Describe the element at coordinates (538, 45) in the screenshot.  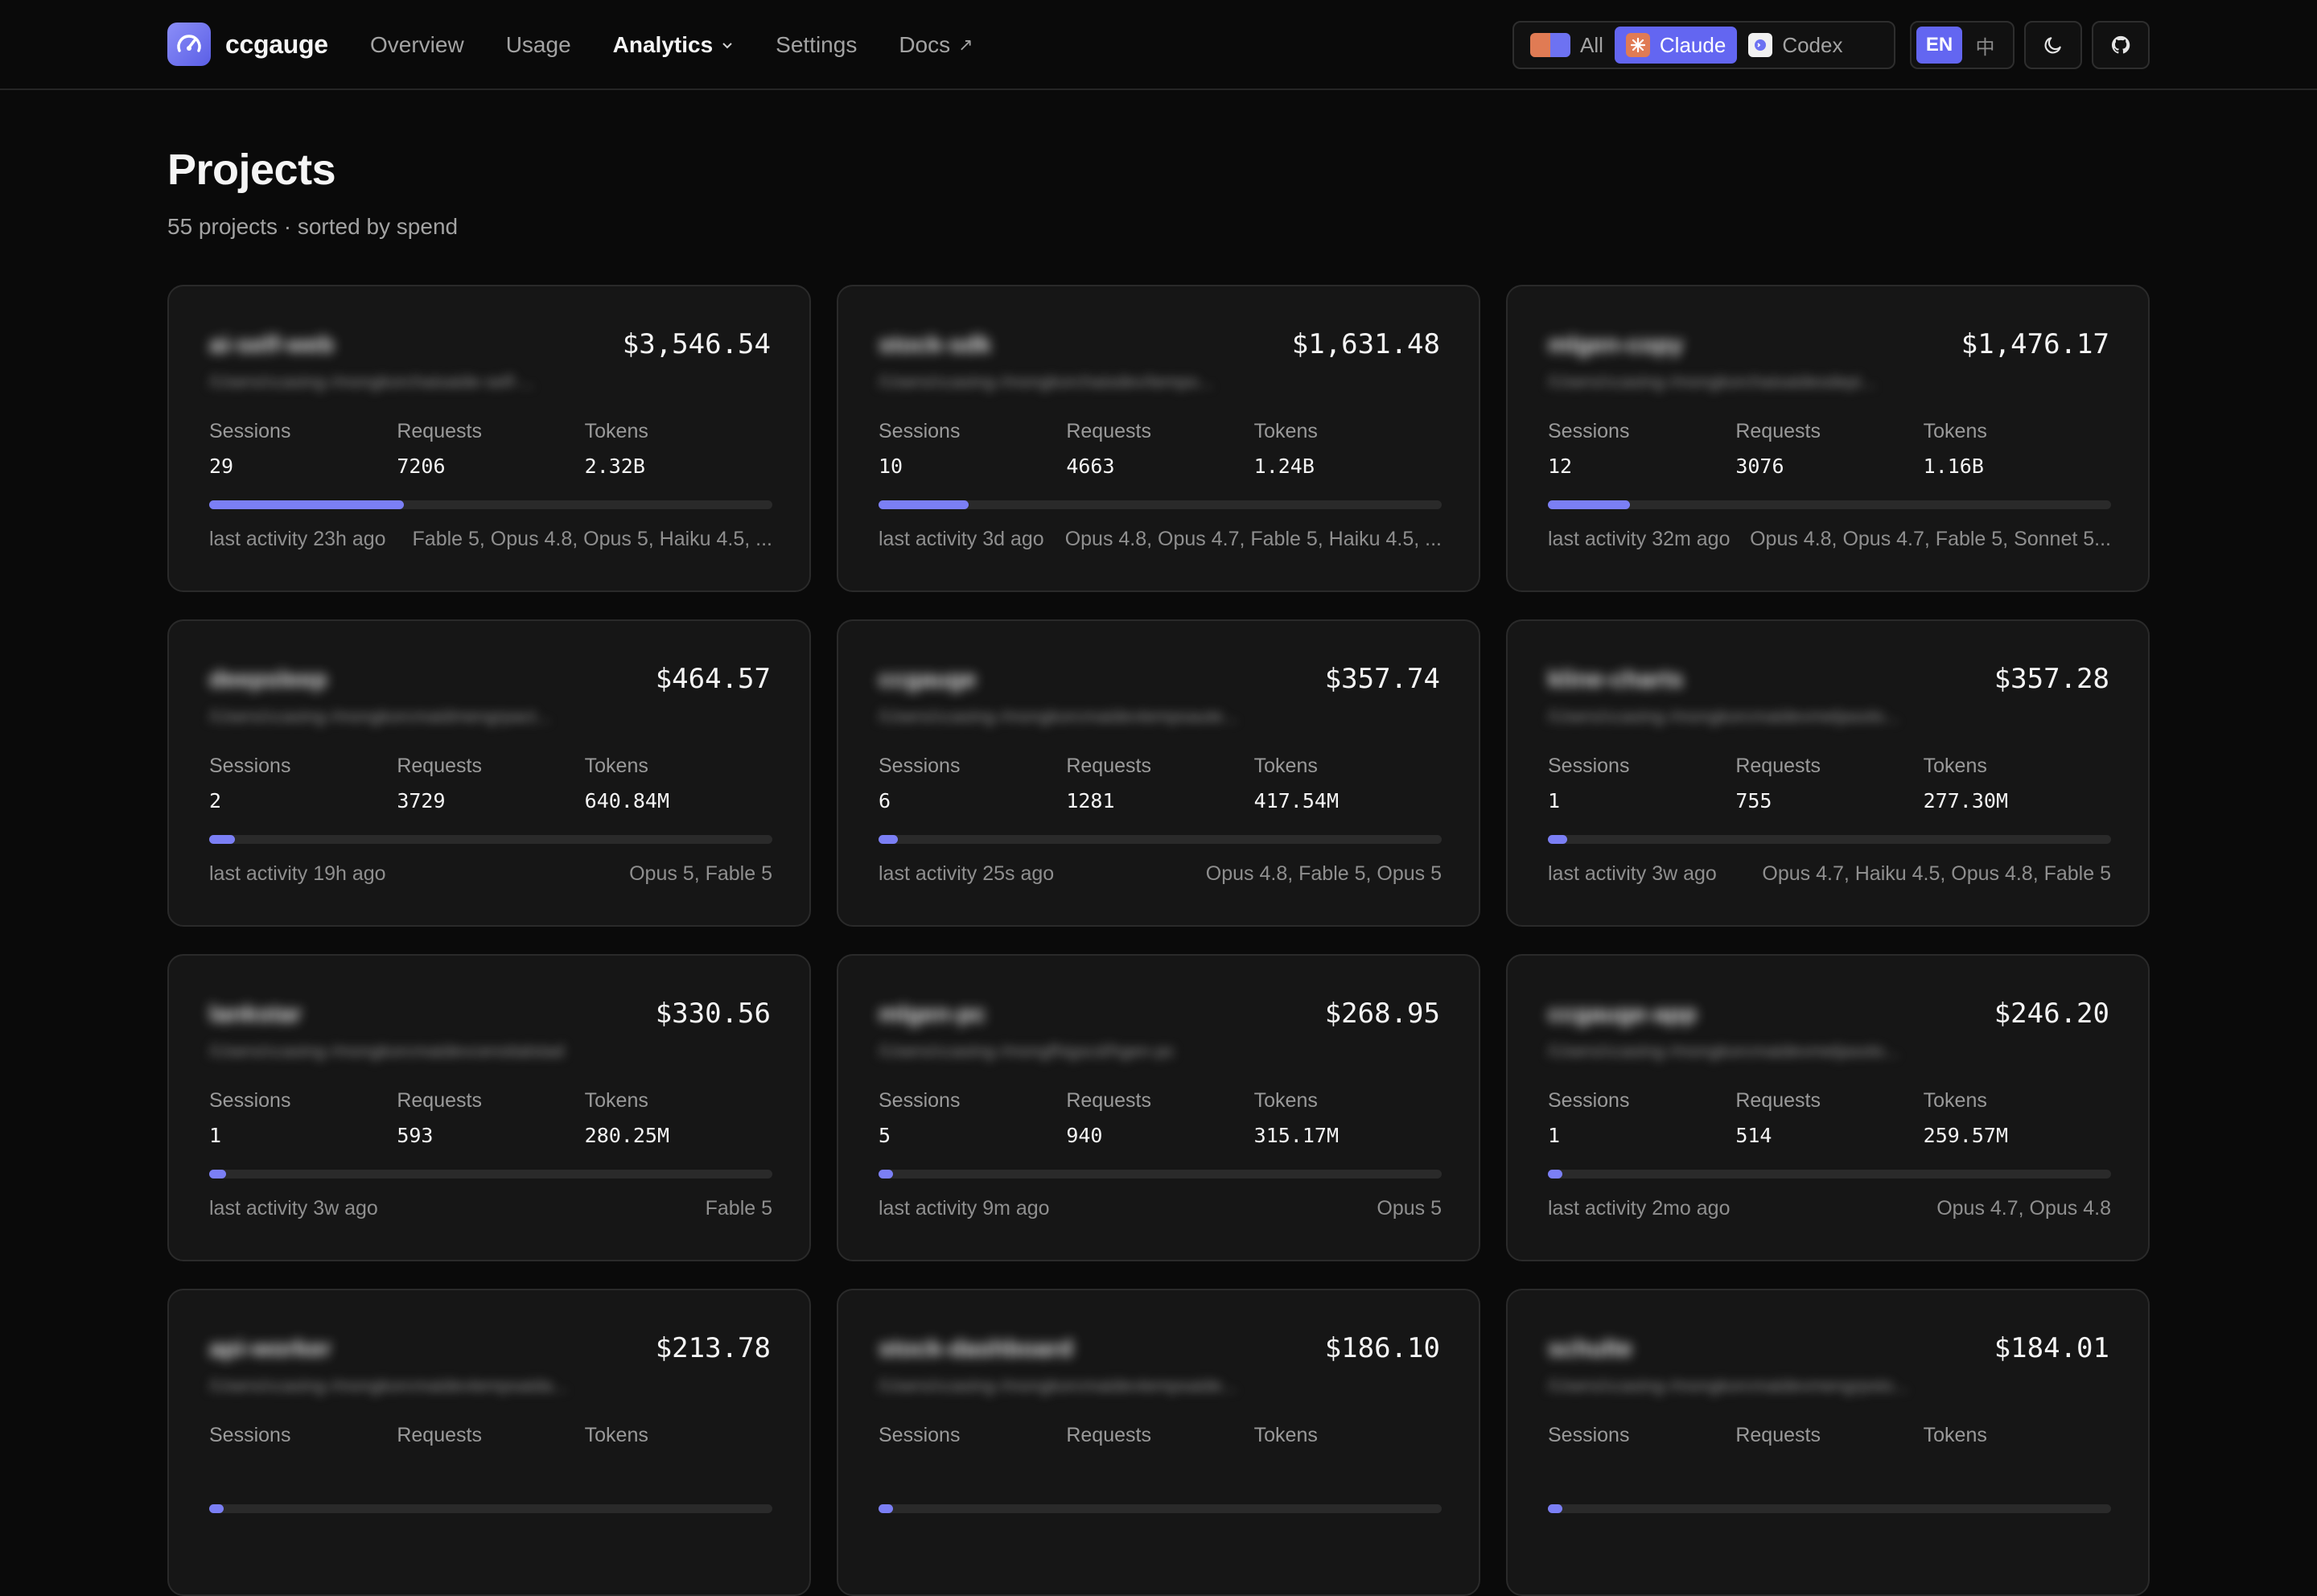
I see `nav-usage: Usage` at that location.